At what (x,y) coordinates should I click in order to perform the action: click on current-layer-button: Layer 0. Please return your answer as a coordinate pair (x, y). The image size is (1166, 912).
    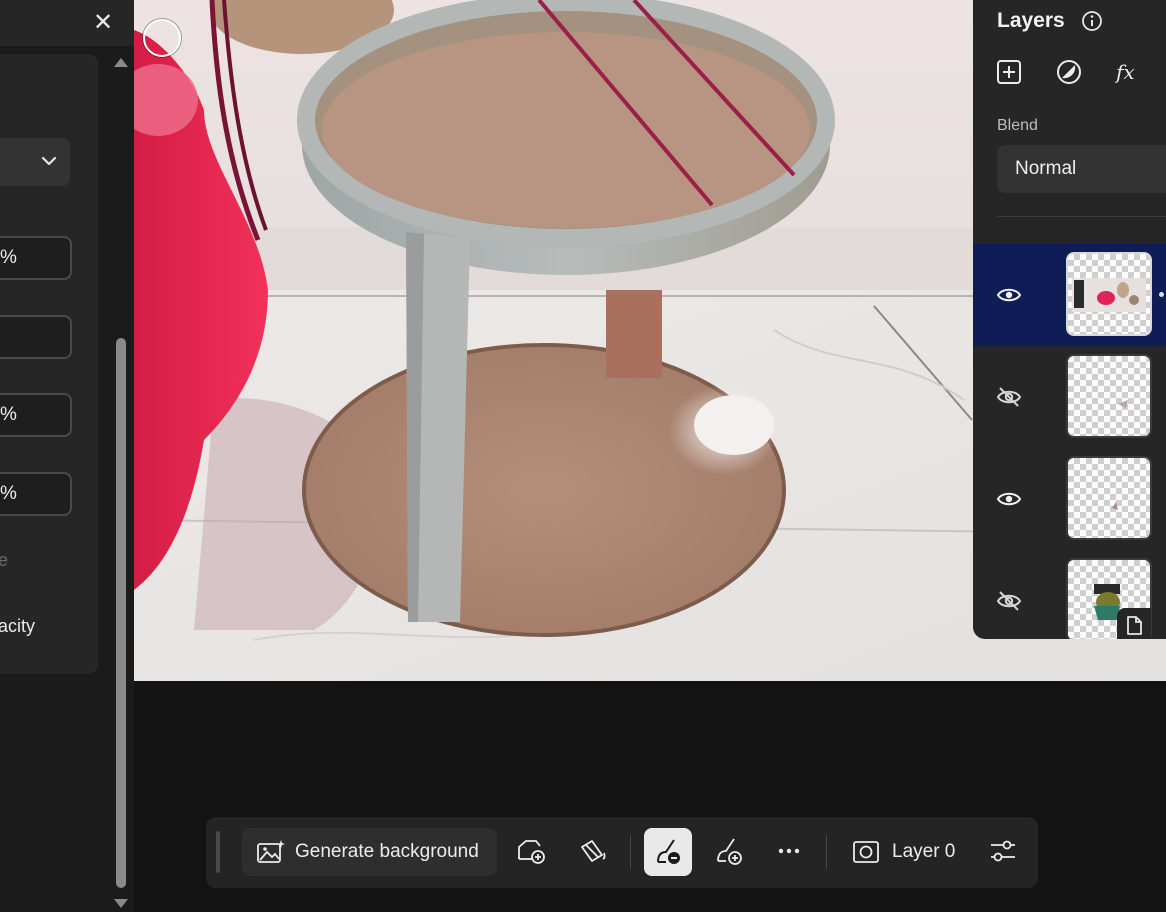
    Looking at the image, I should click on (904, 852).